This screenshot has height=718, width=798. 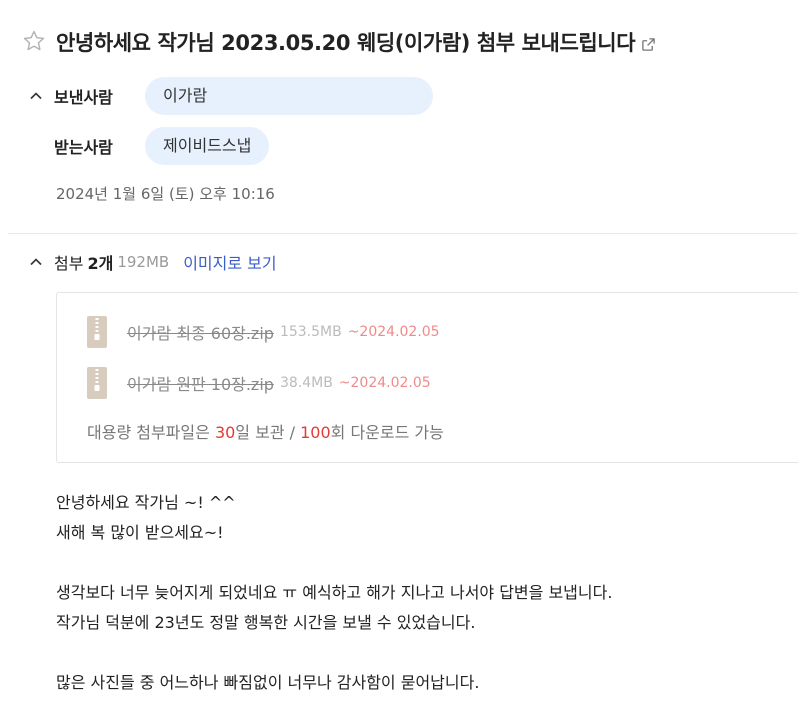 What do you see at coordinates (648, 44) in the screenshot?
I see `external-link-icon` at bounding box center [648, 44].